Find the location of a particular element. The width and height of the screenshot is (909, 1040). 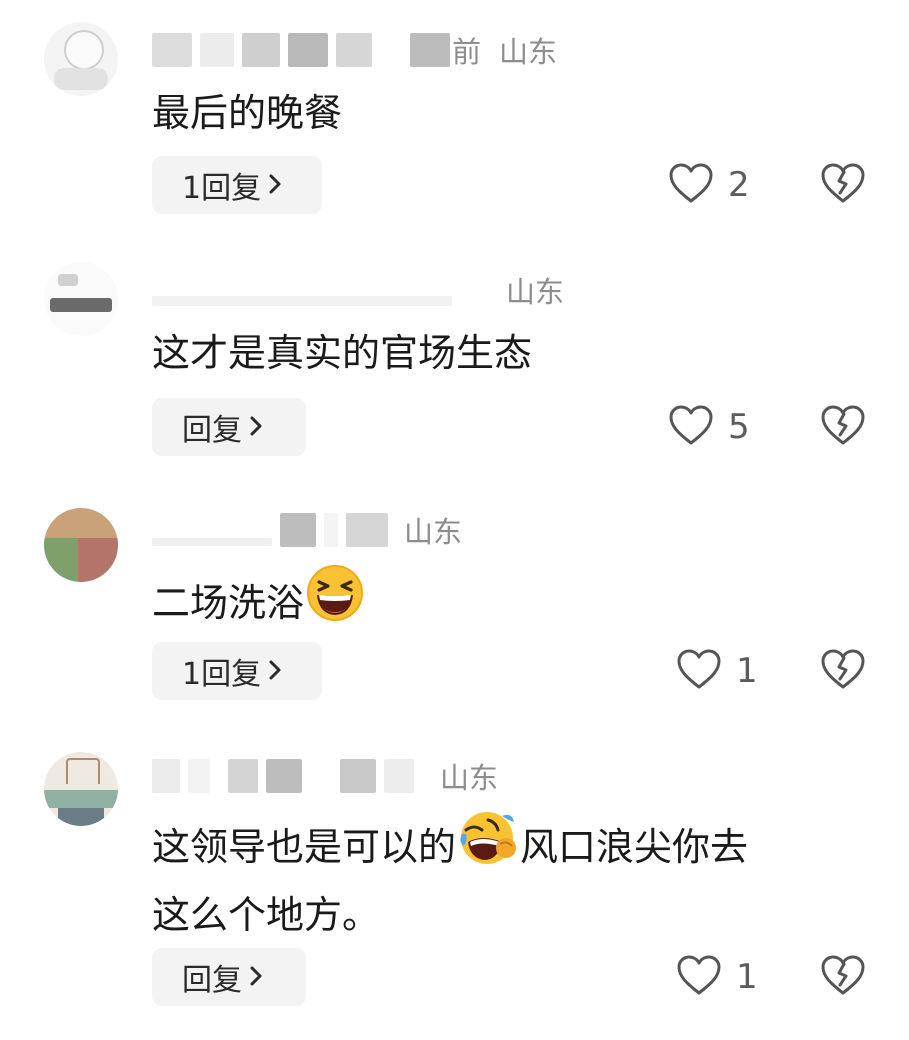

like-count: 5 is located at coordinates (739, 427).